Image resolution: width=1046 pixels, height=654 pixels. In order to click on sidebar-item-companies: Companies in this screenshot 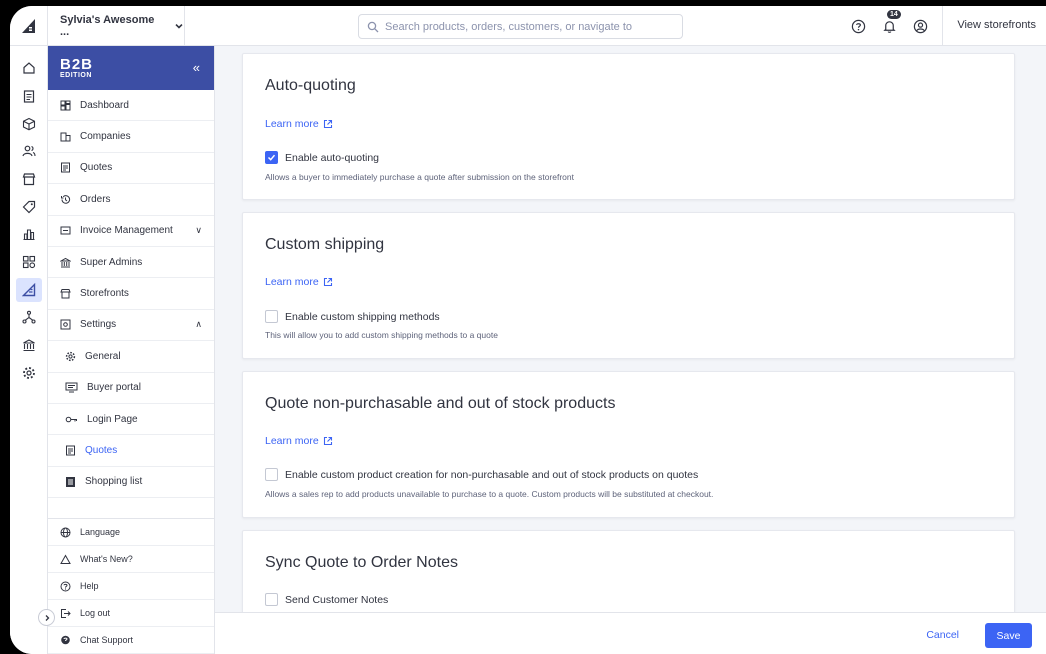, I will do `click(131, 137)`.